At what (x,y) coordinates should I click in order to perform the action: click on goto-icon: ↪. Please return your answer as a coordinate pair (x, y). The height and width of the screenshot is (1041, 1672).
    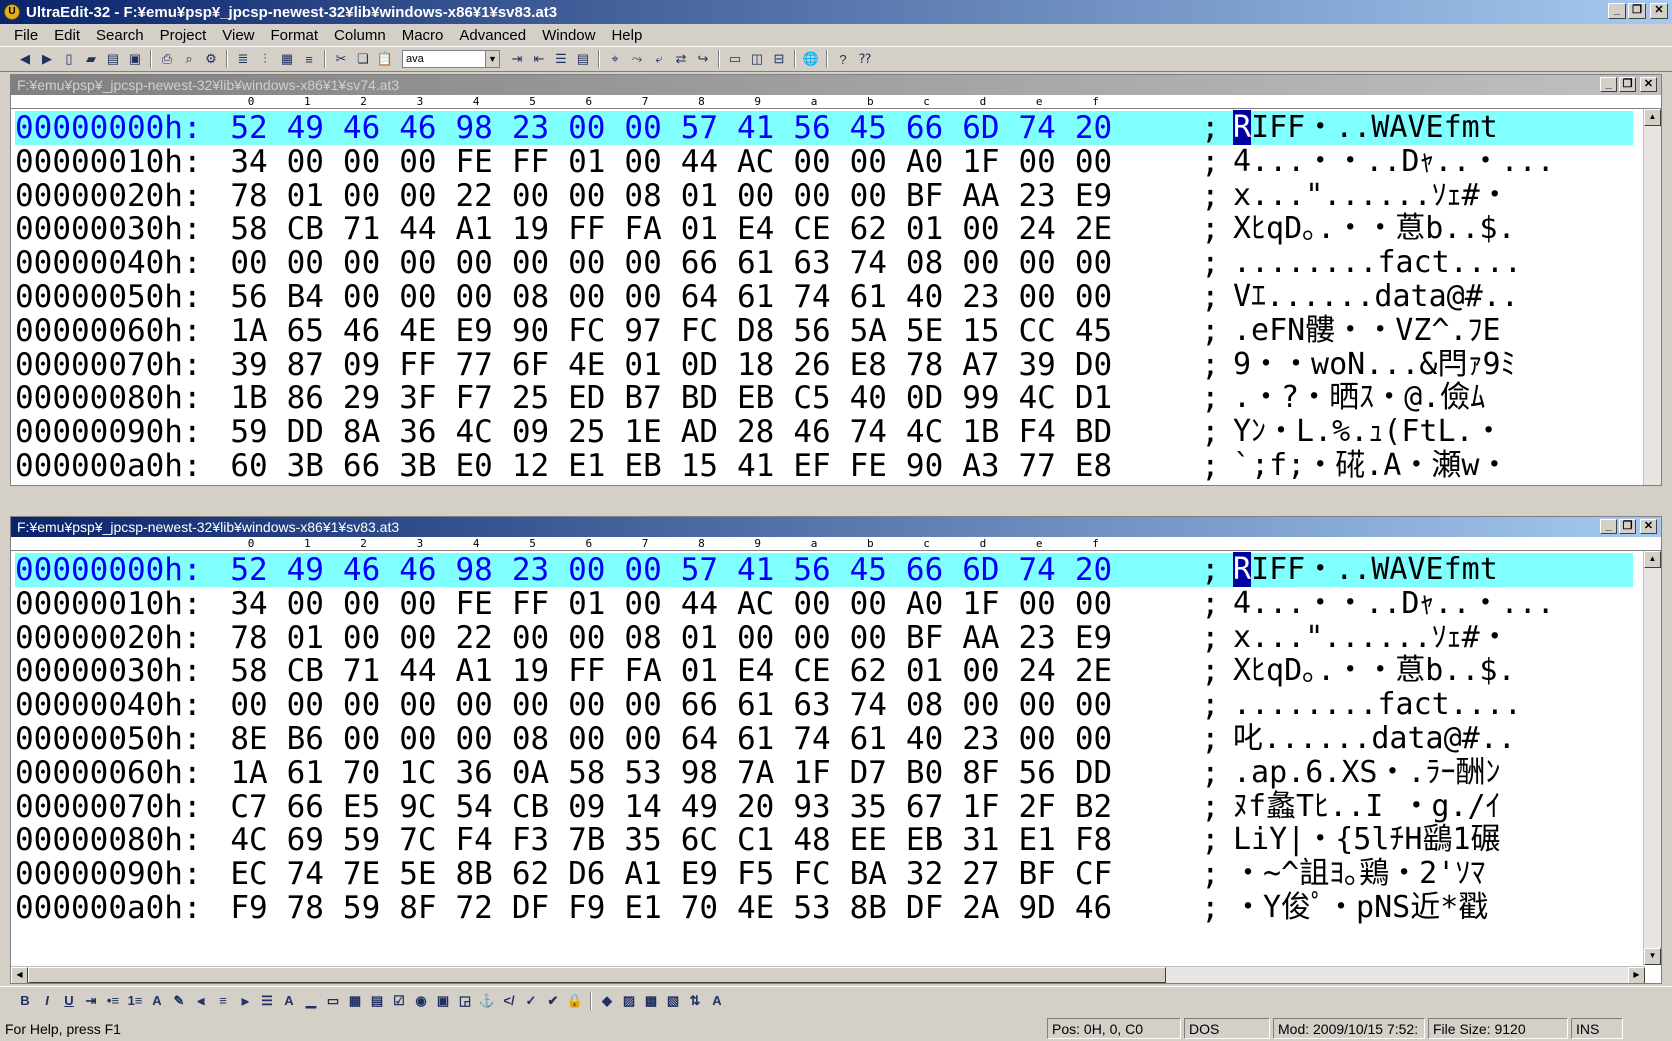
    Looking at the image, I should click on (703, 59).